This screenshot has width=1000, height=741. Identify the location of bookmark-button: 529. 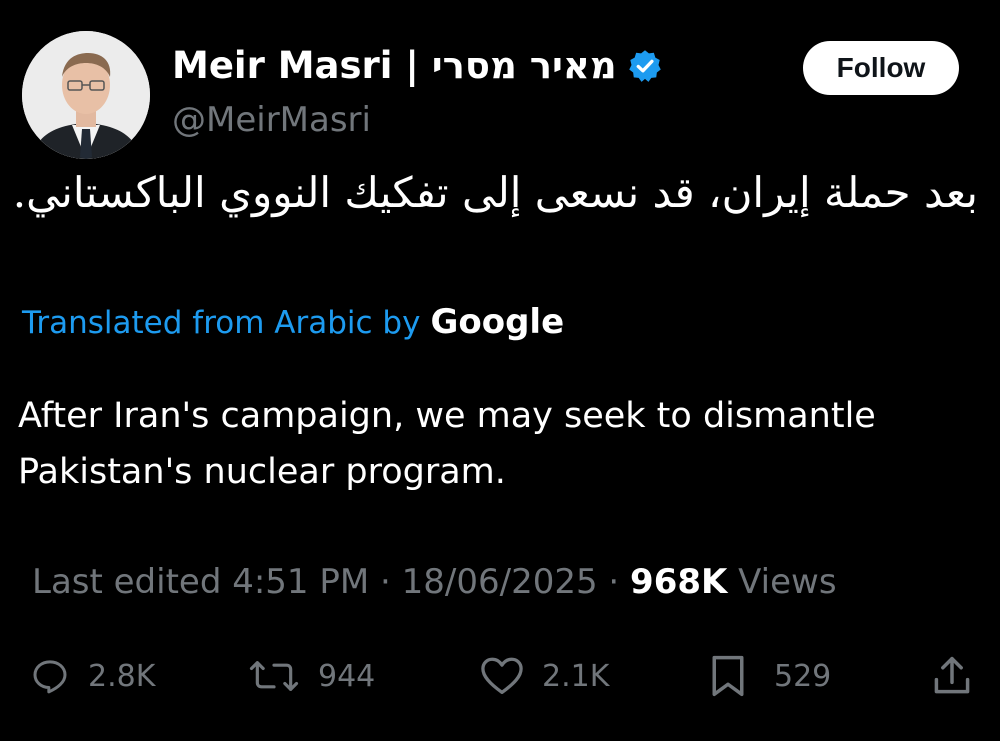
(769, 676).